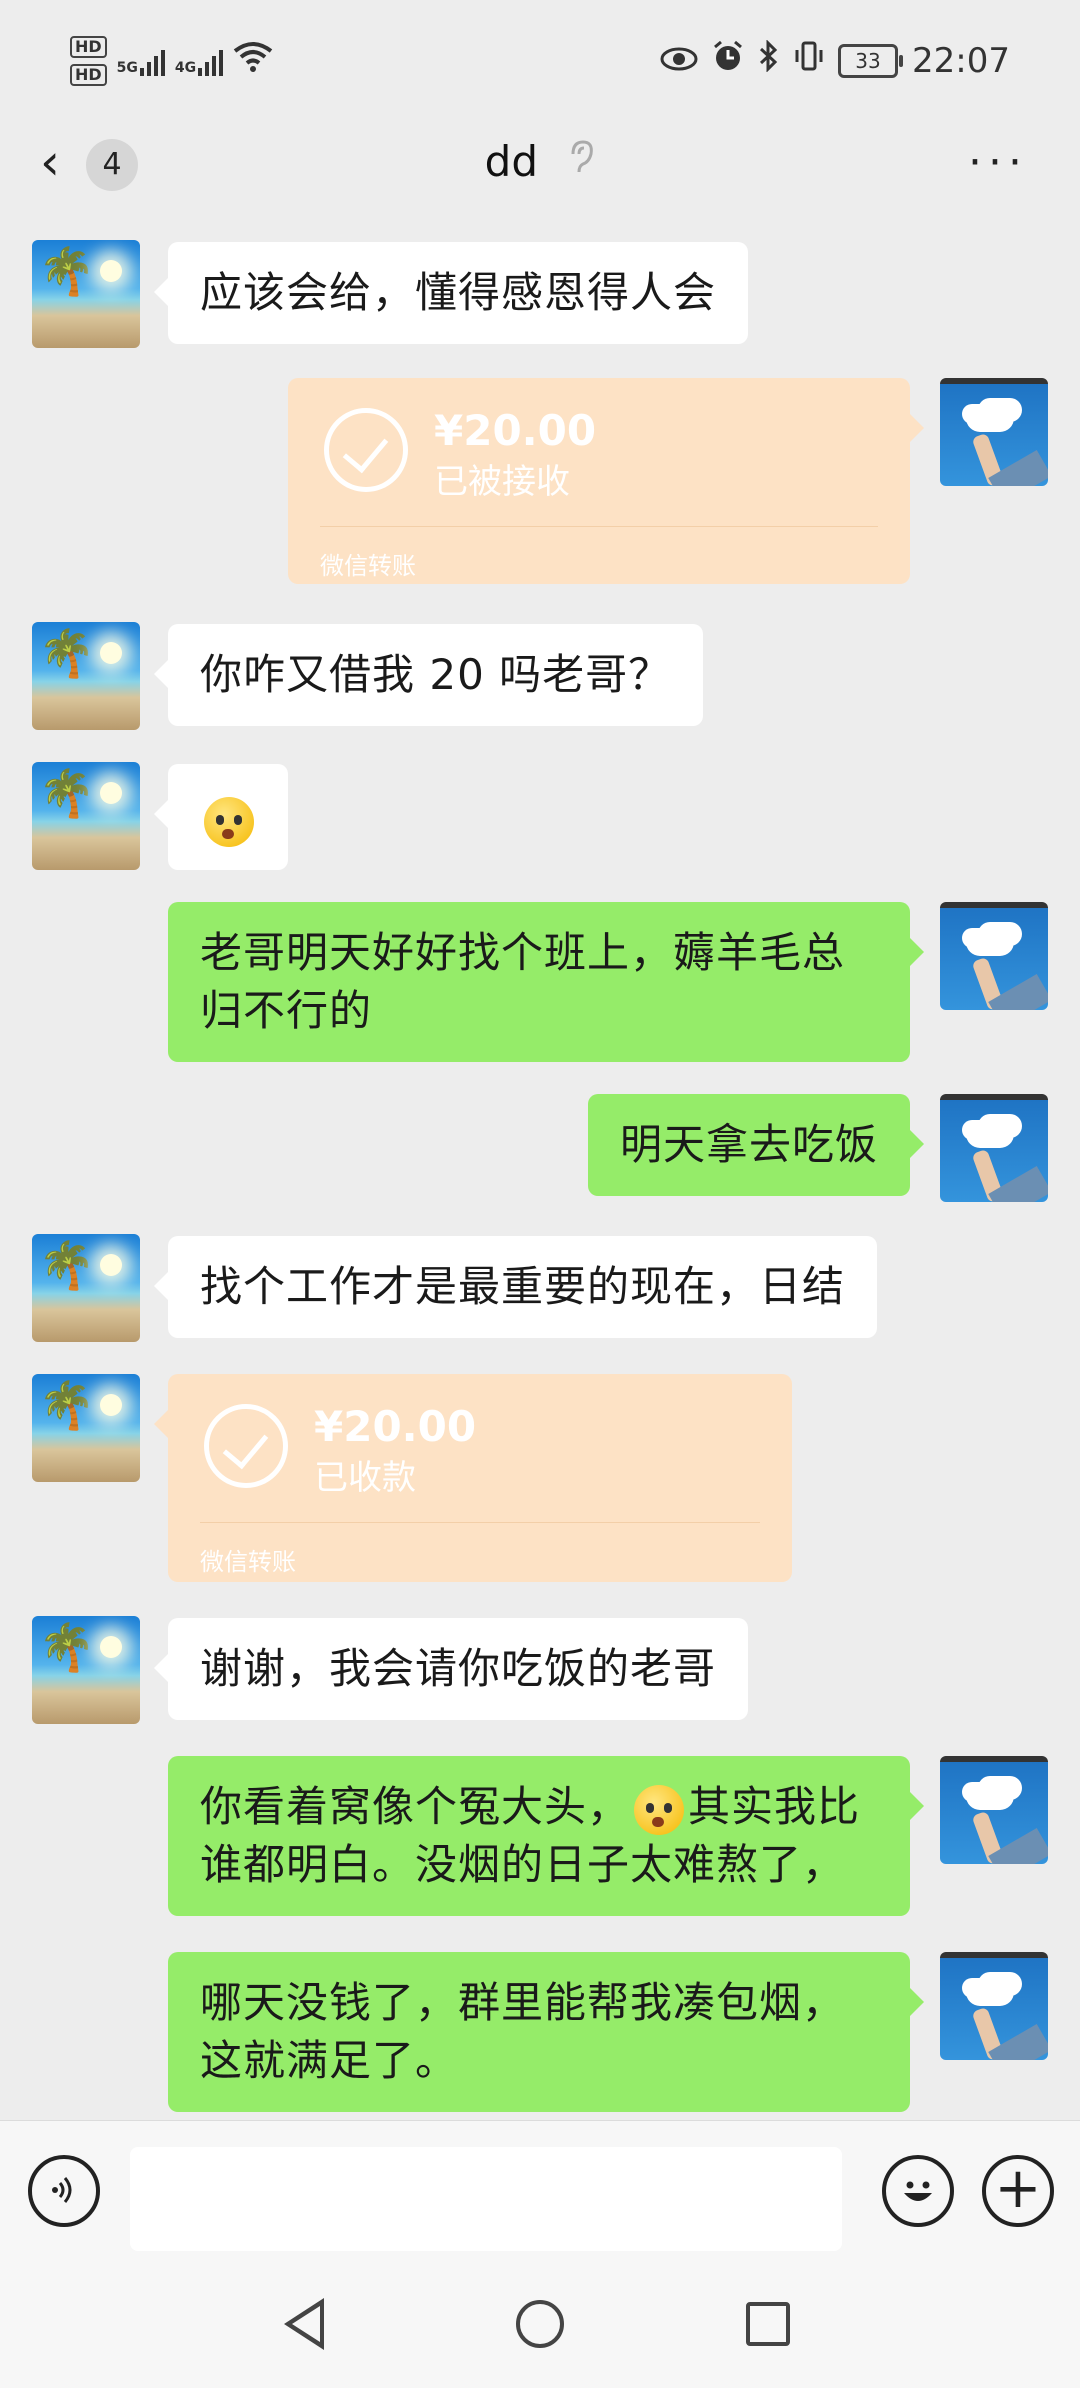 This screenshot has width=1080, height=2388. What do you see at coordinates (679, 61) in the screenshot?
I see `eye-icon` at bounding box center [679, 61].